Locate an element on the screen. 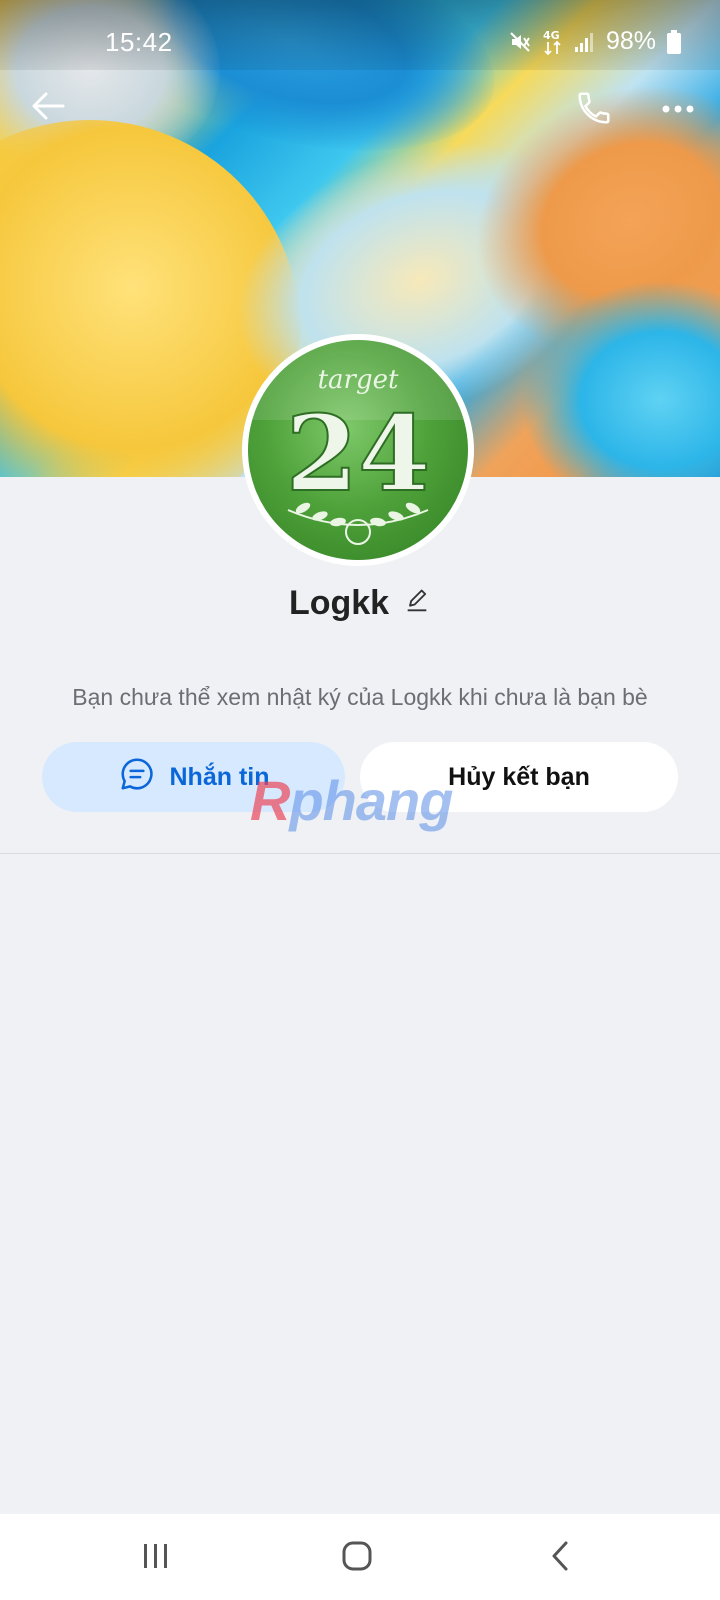 This screenshot has height=1600, width=720. pencil-icon is located at coordinates (417, 603).